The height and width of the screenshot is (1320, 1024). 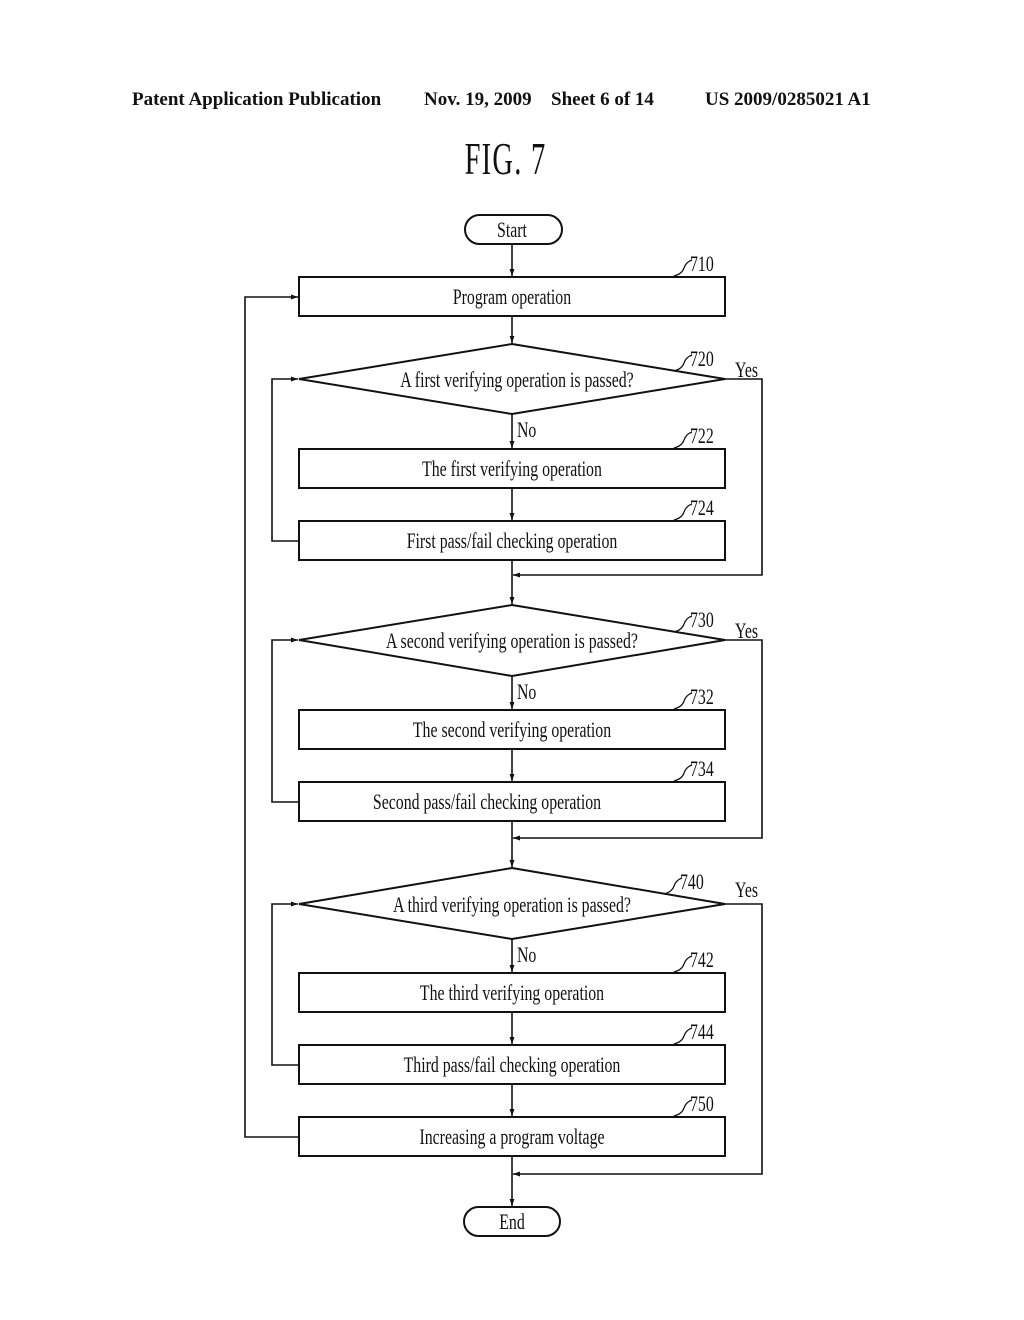 What do you see at coordinates (746, 371) in the screenshot?
I see `yes-label-720: Yes` at bounding box center [746, 371].